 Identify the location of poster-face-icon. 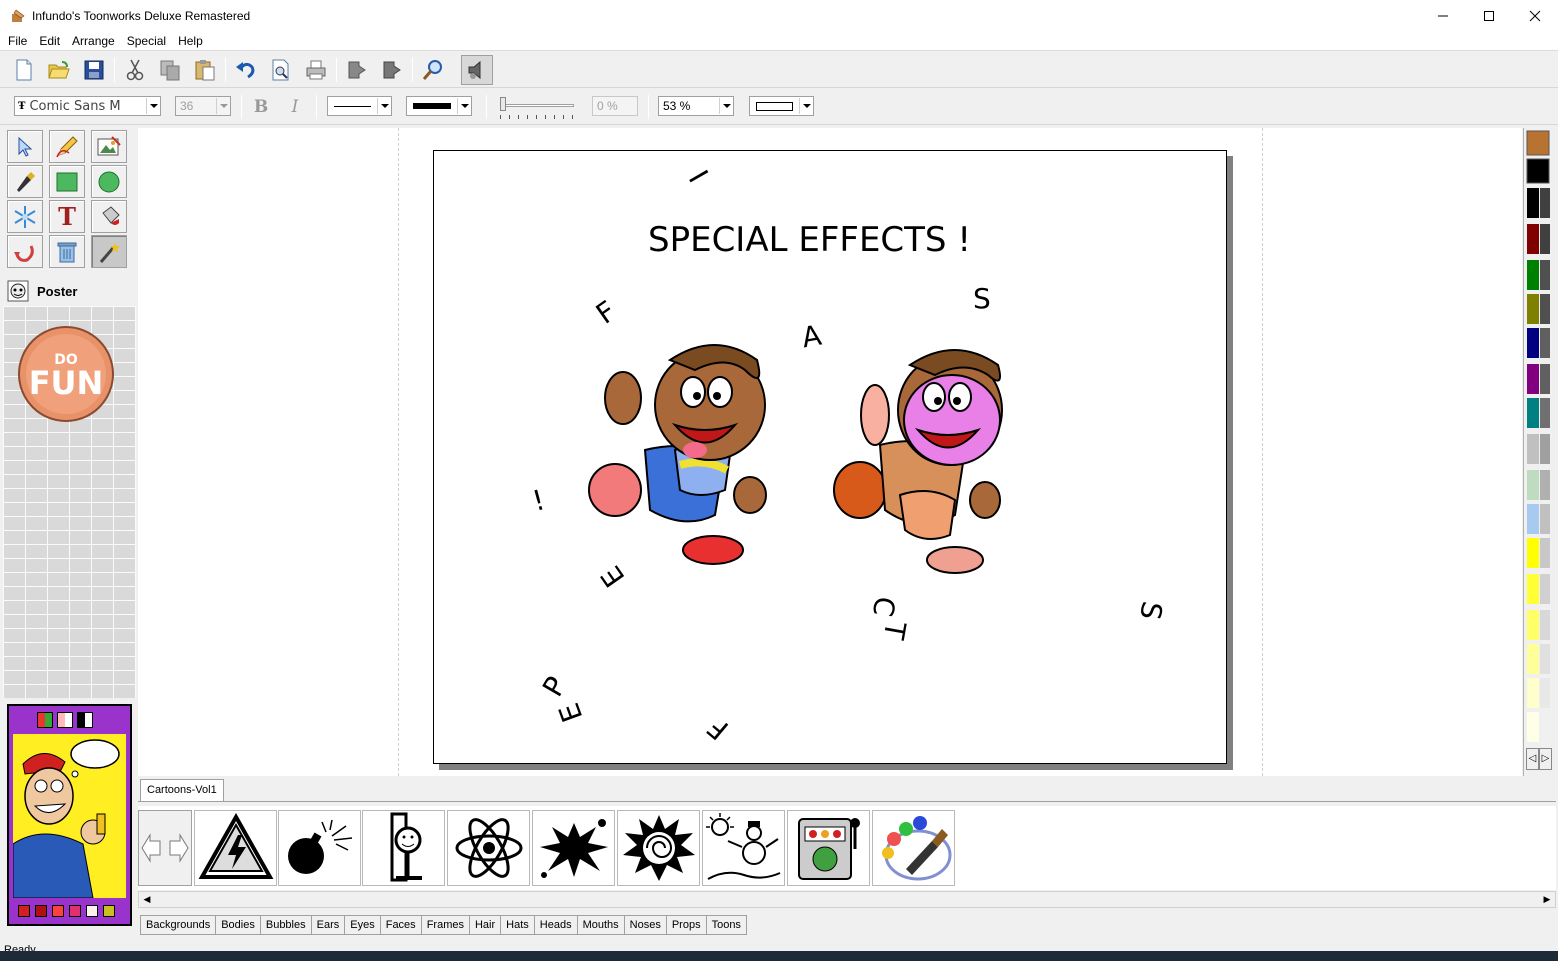
(18, 291).